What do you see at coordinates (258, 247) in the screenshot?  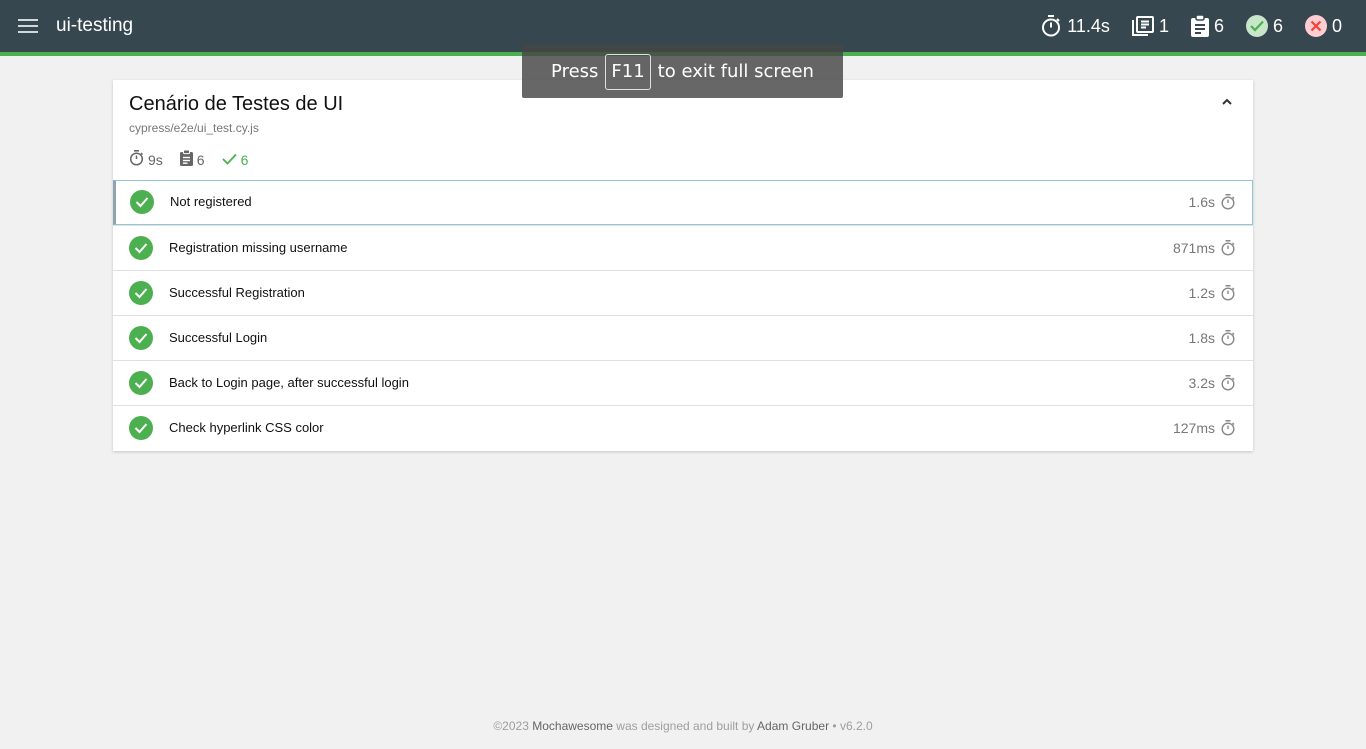 I see `test-title: Registration missing username` at bounding box center [258, 247].